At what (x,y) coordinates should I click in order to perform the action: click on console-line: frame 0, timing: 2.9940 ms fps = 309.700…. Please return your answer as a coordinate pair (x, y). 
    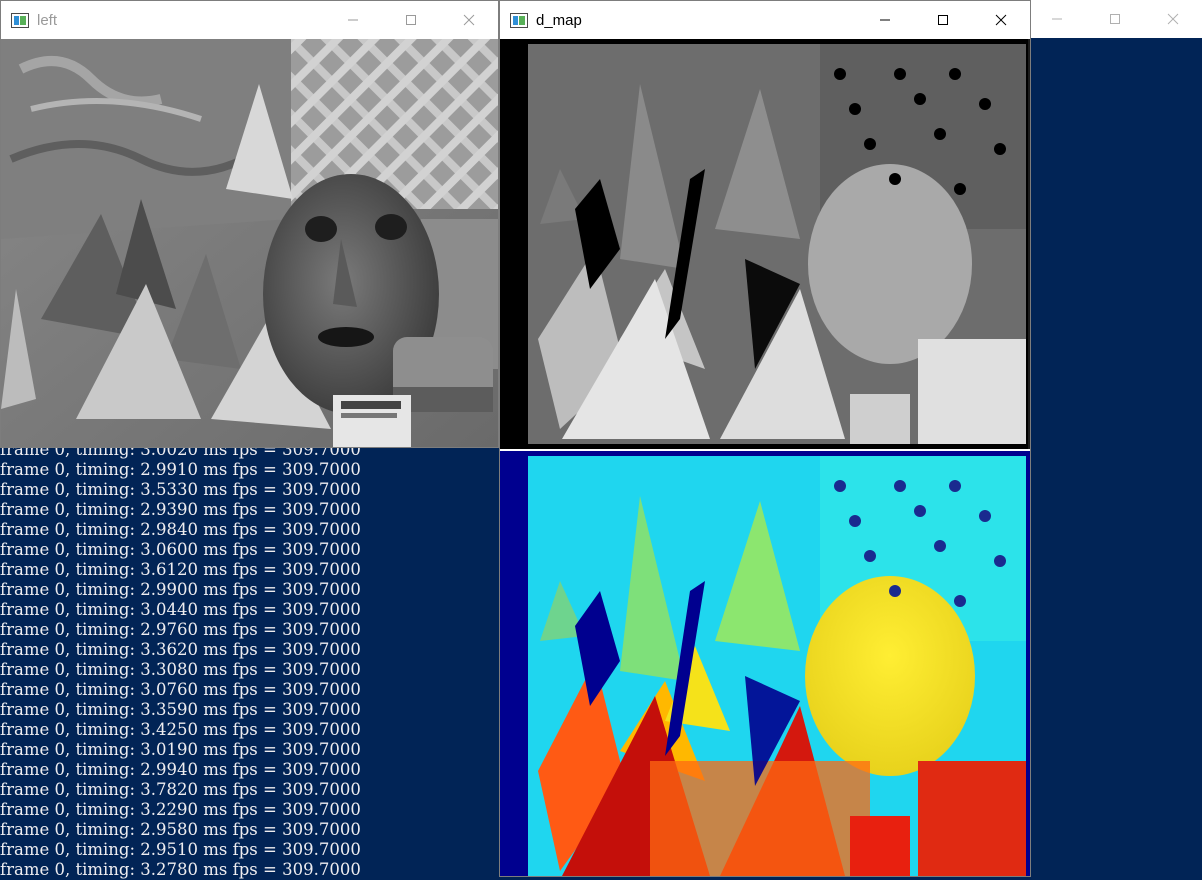
    Looking at the image, I should click on (180, 769).